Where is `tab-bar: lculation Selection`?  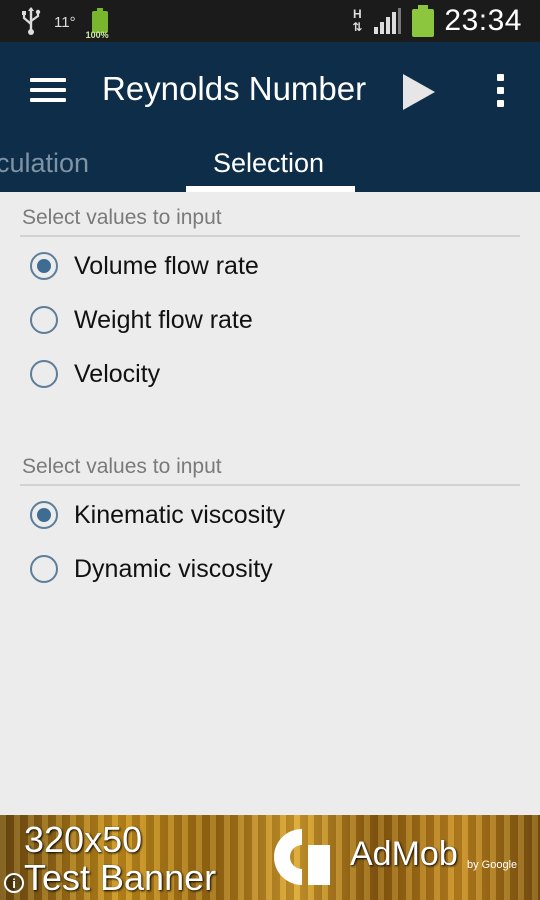
tab-bar: lculation Selection is located at coordinates (270, 166).